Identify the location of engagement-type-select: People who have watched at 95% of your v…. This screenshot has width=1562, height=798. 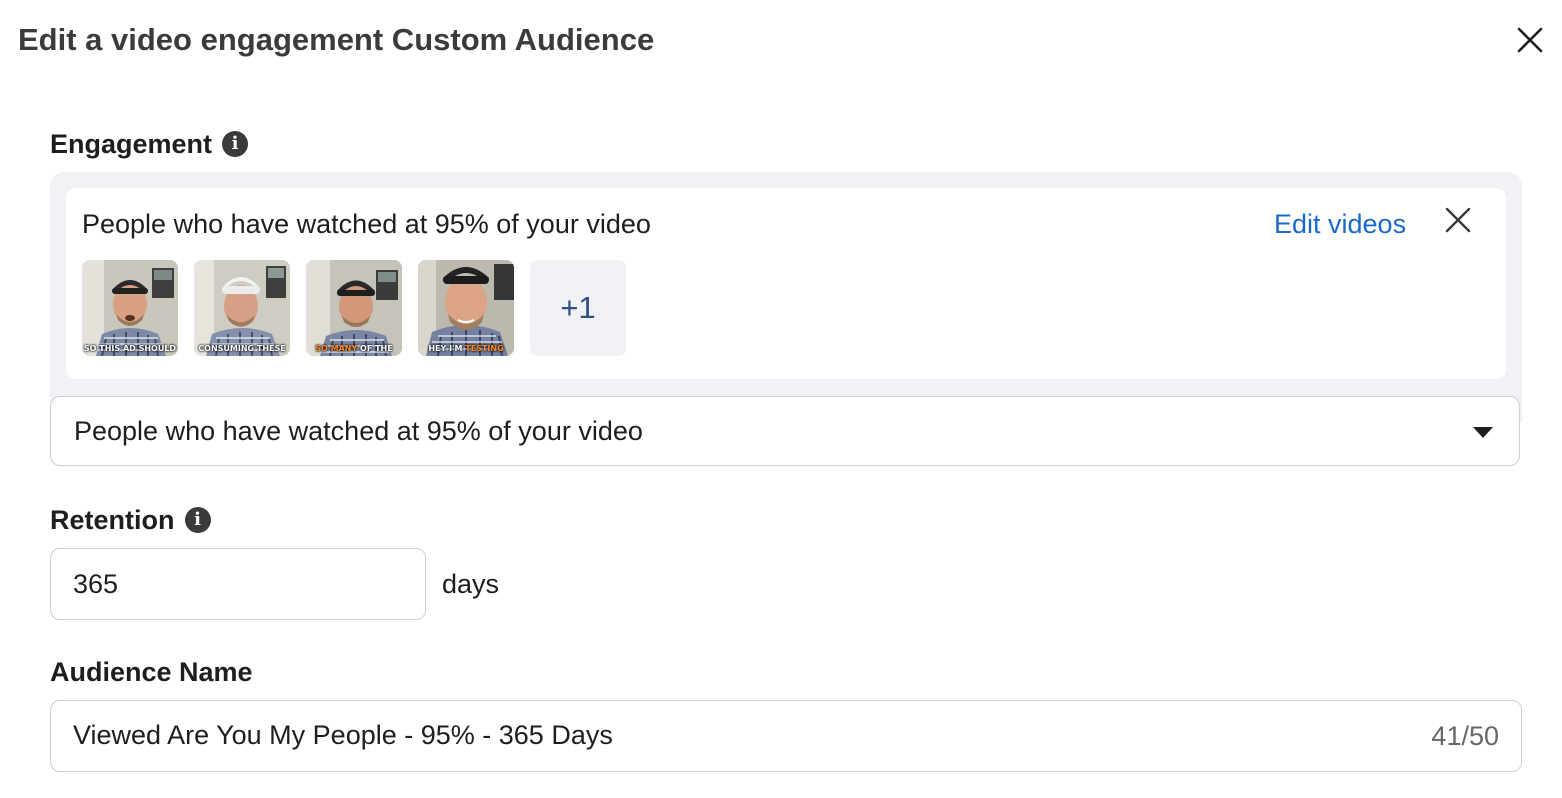
(785, 431).